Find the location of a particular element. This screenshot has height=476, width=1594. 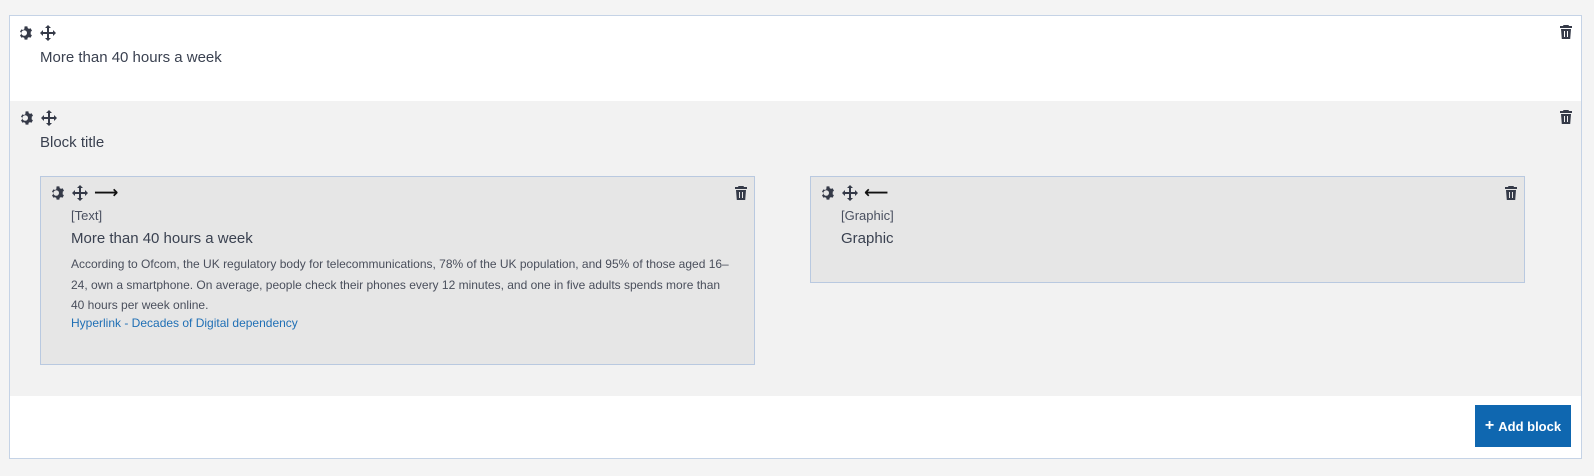

block-type-tag: [Graphic] is located at coordinates (867, 215).